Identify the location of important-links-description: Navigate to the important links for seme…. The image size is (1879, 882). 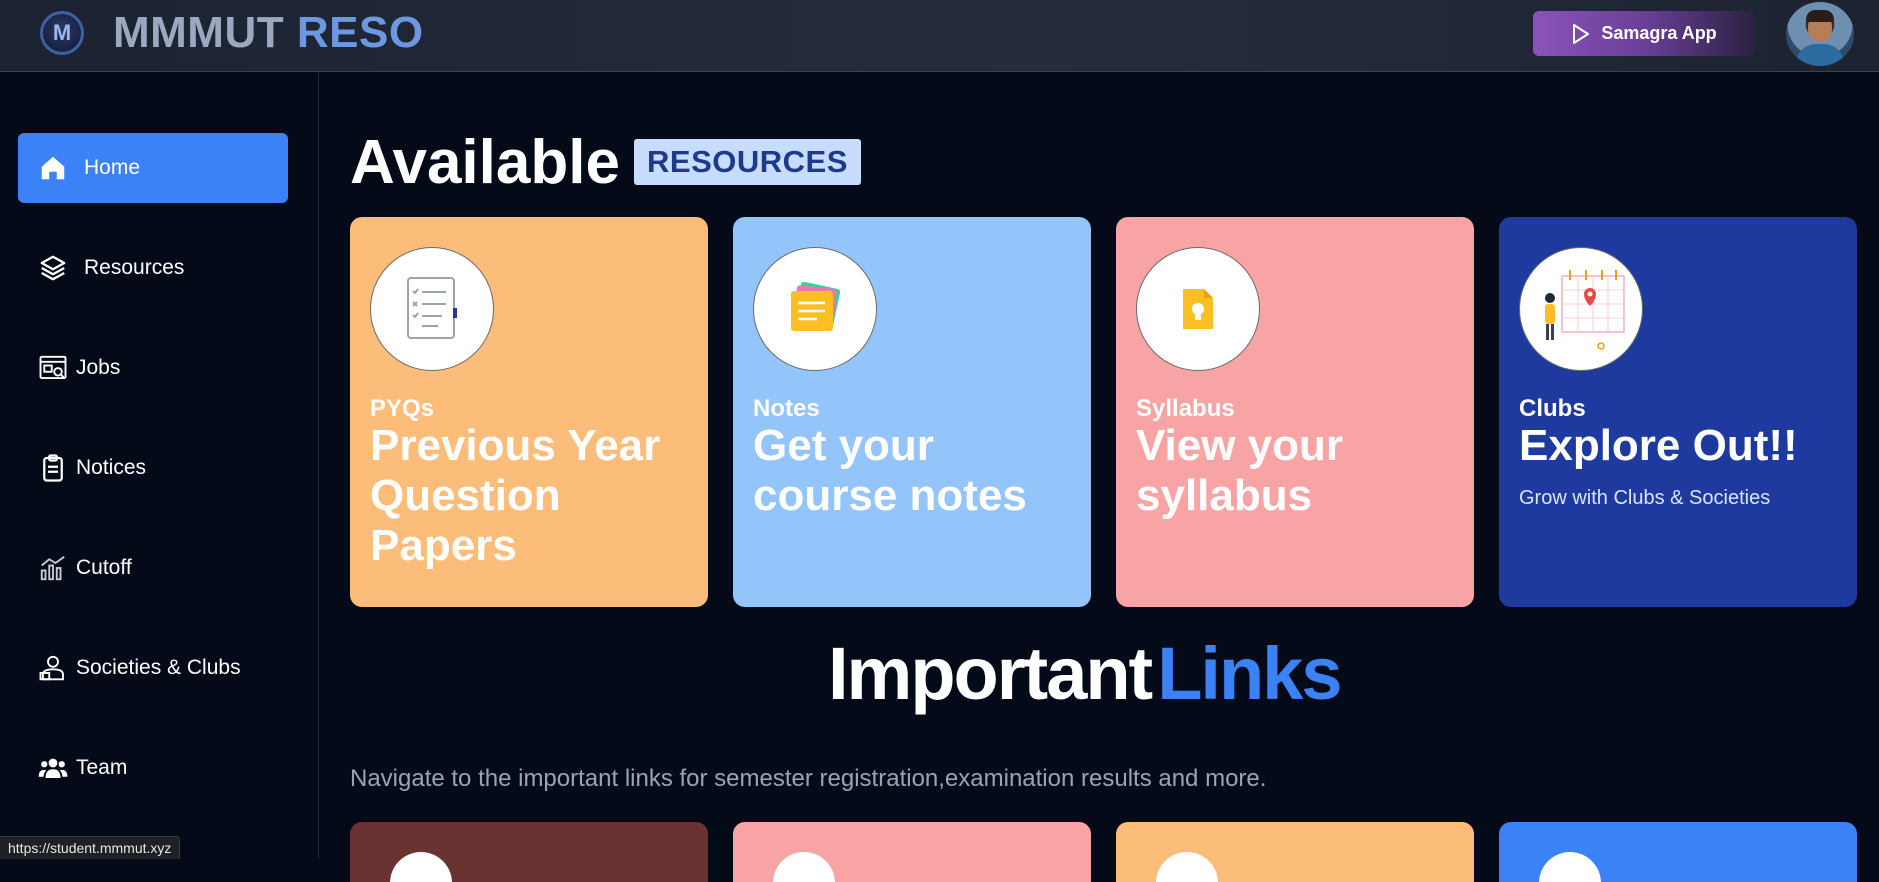
(808, 778).